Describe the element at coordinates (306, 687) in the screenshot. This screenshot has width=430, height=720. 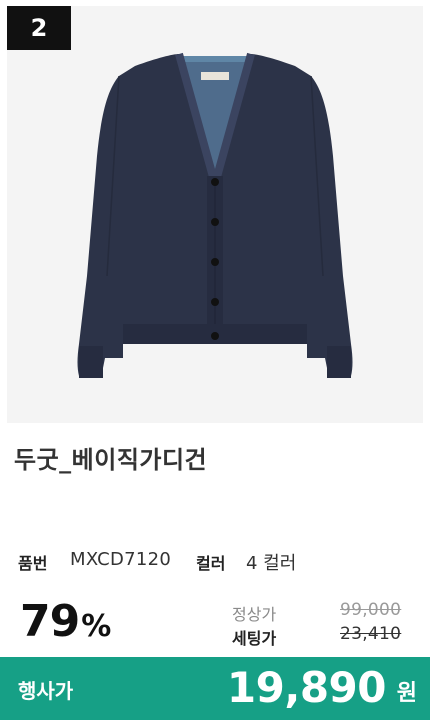
I see `event-price-value: 19,890` at that location.